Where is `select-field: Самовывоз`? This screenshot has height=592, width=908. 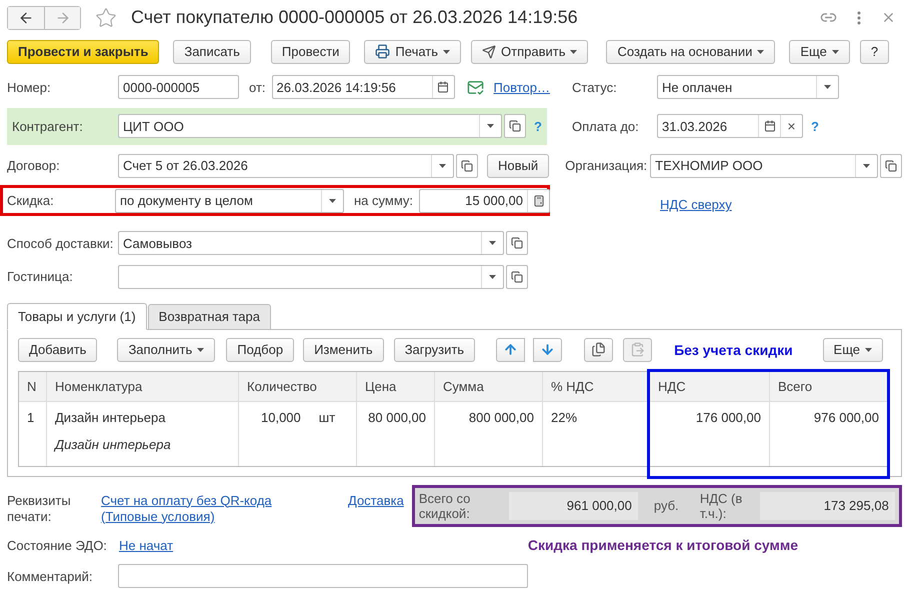
select-field: Самовывоз is located at coordinates (311, 243).